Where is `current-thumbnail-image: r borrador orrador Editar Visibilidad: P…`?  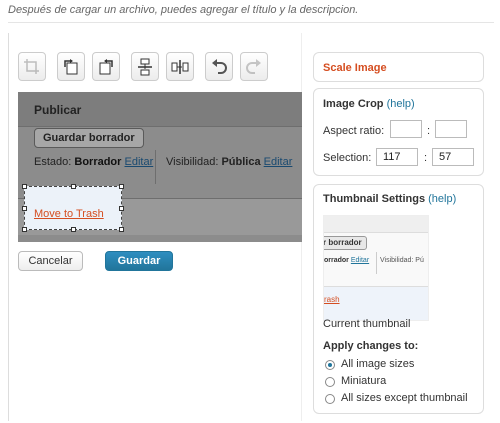 current-thumbnail-image: r borrador orrador Editar Visibilidad: P… is located at coordinates (376, 268).